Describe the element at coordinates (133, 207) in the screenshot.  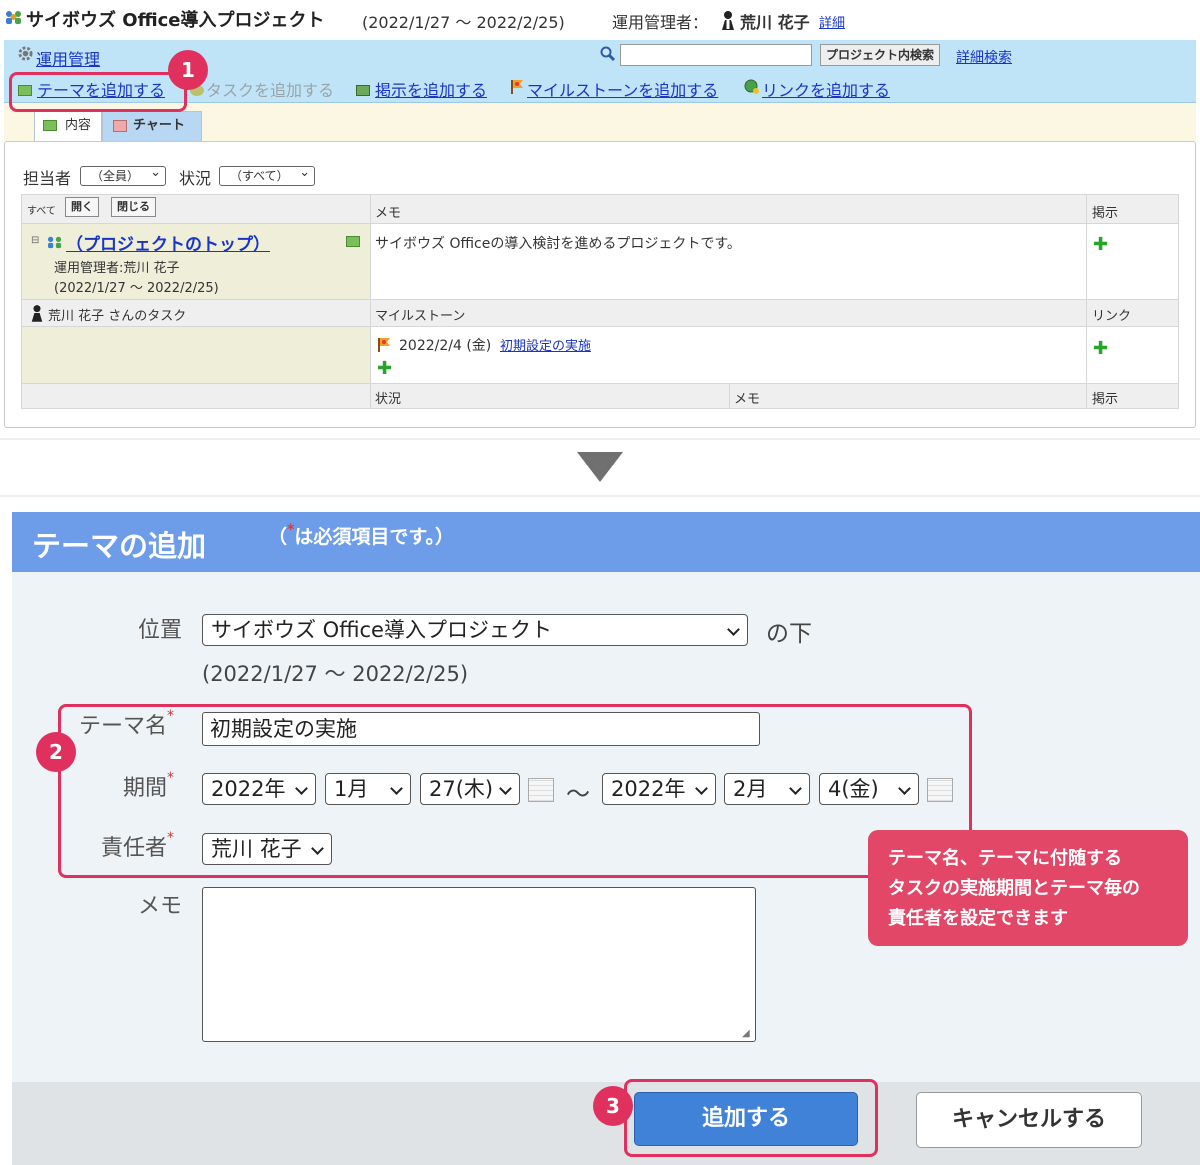
I see `collapse-all-button: 閉じる` at that location.